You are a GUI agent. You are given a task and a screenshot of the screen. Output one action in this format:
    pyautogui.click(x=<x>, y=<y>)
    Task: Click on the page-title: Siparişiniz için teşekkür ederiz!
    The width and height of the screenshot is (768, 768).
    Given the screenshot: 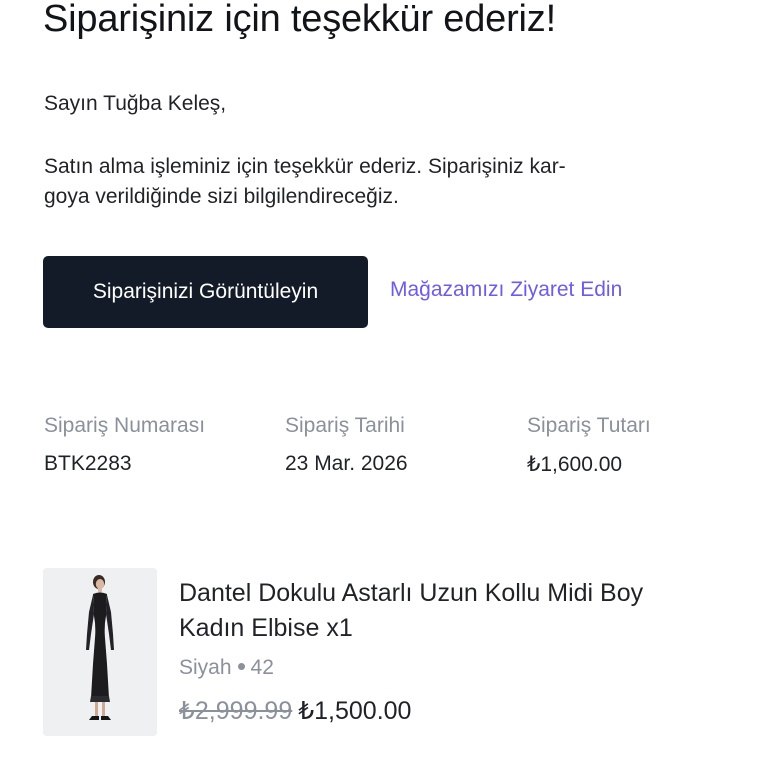 What is the action you would take?
    pyautogui.click(x=299, y=20)
    